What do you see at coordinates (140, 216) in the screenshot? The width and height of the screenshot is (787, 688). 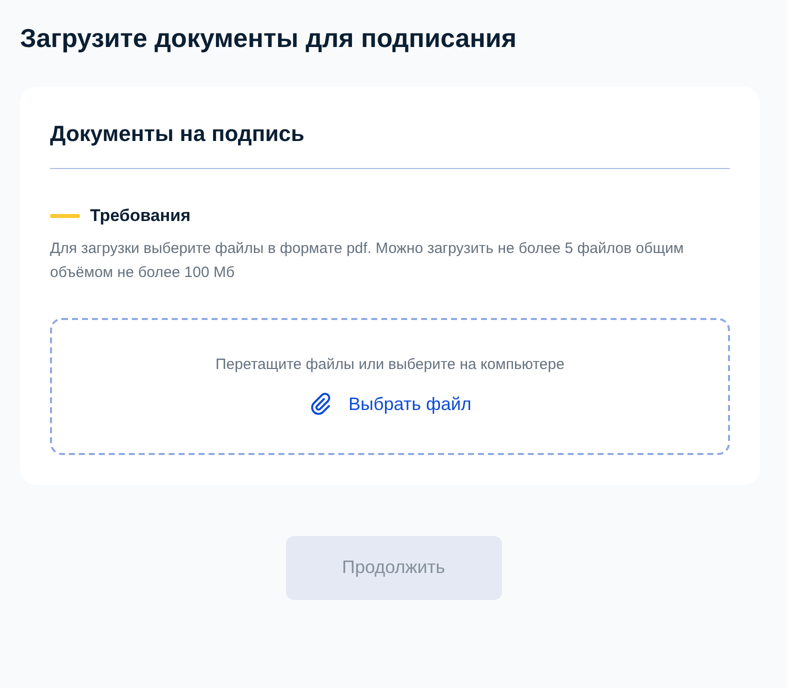 I see `requirements-title: Требования` at bounding box center [140, 216].